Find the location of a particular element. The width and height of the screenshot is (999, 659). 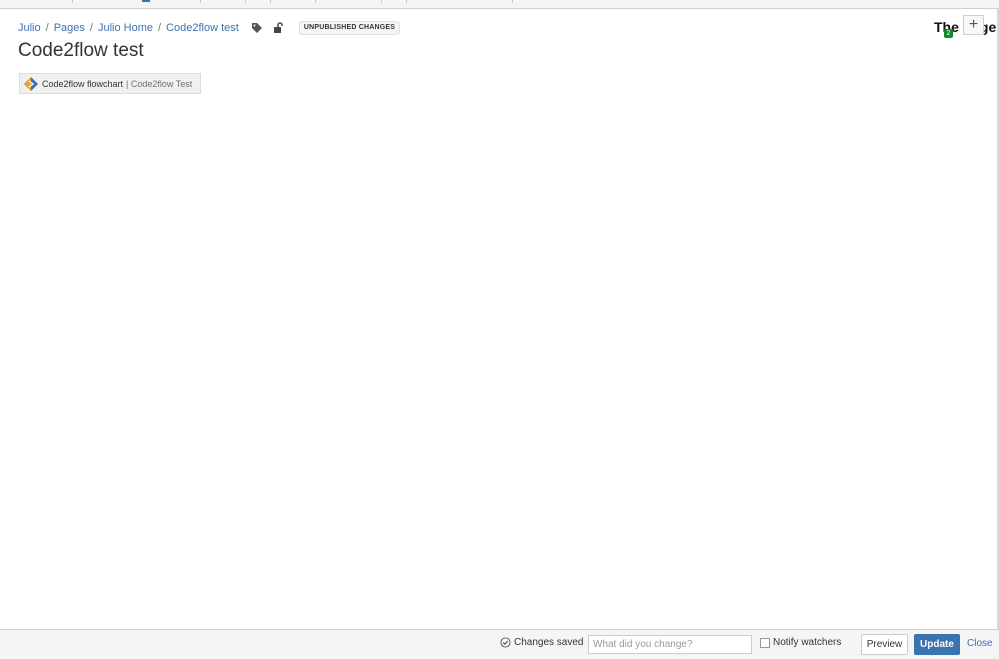

code2flow-macro-placeholder: Code2flow flowchart | Code2flow Test is located at coordinates (110, 83).